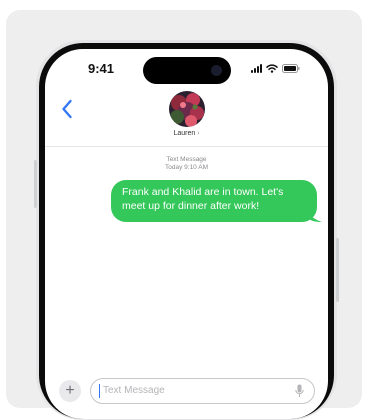 The height and width of the screenshot is (420, 365). Describe the element at coordinates (256, 68) in the screenshot. I see `cellular-signal-icon` at that location.